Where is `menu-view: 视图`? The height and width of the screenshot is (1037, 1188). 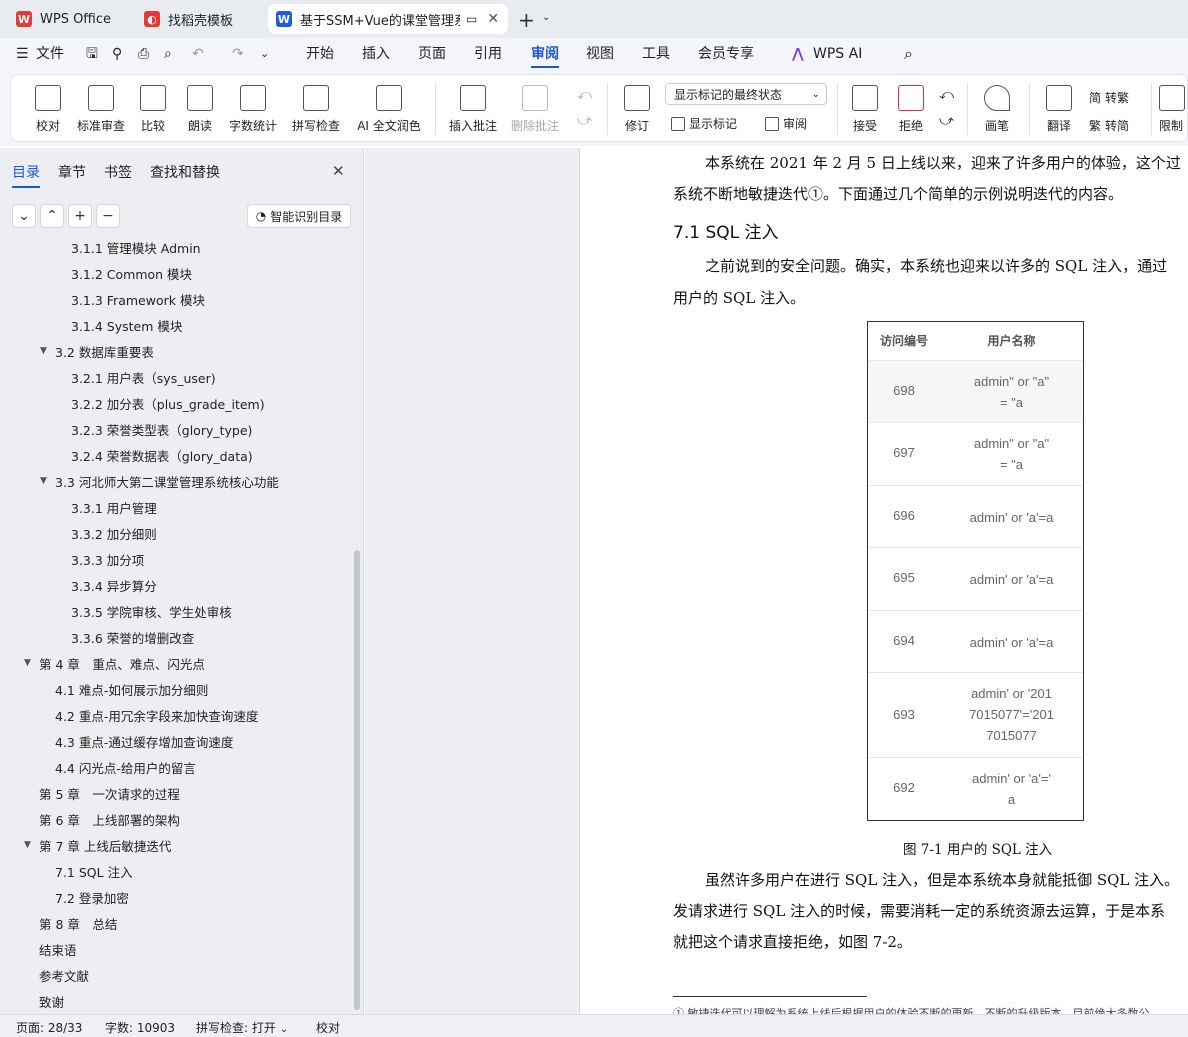 menu-view: 视图 is located at coordinates (600, 54).